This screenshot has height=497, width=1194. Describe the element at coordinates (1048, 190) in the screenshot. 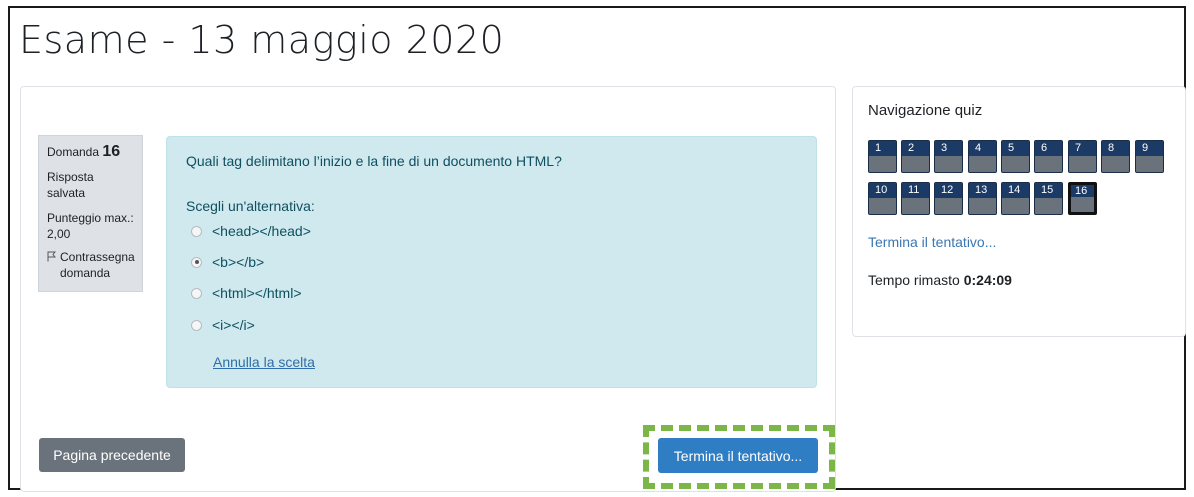

I see `nav-question-number: 15` at that location.